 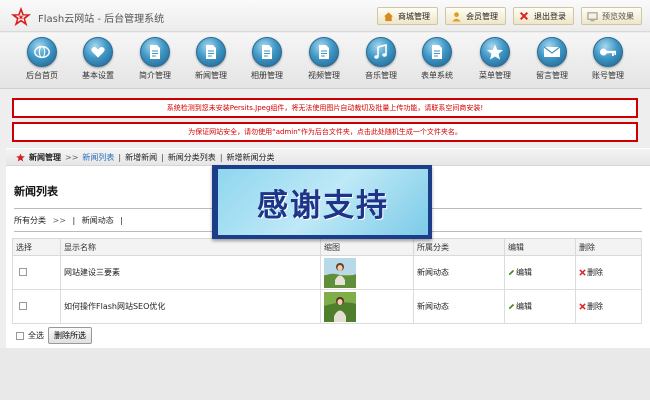 What do you see at coordinates (550, 16) in the screenshot?
I see `logout-label: 退出登录` at bounding box center [550, 16].